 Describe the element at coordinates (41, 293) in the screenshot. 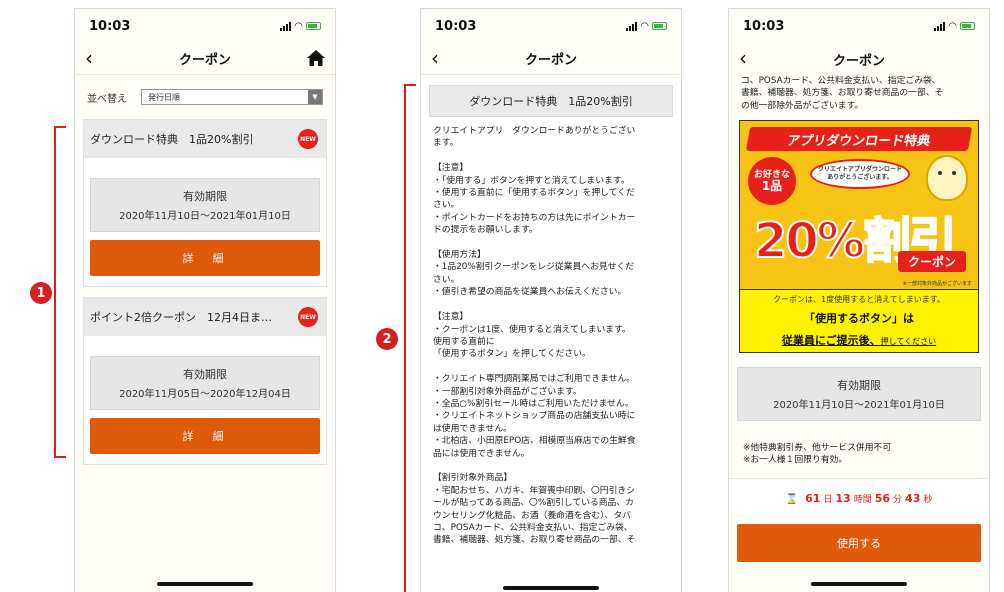

I see `annotation-marker-1: 1` at that location.